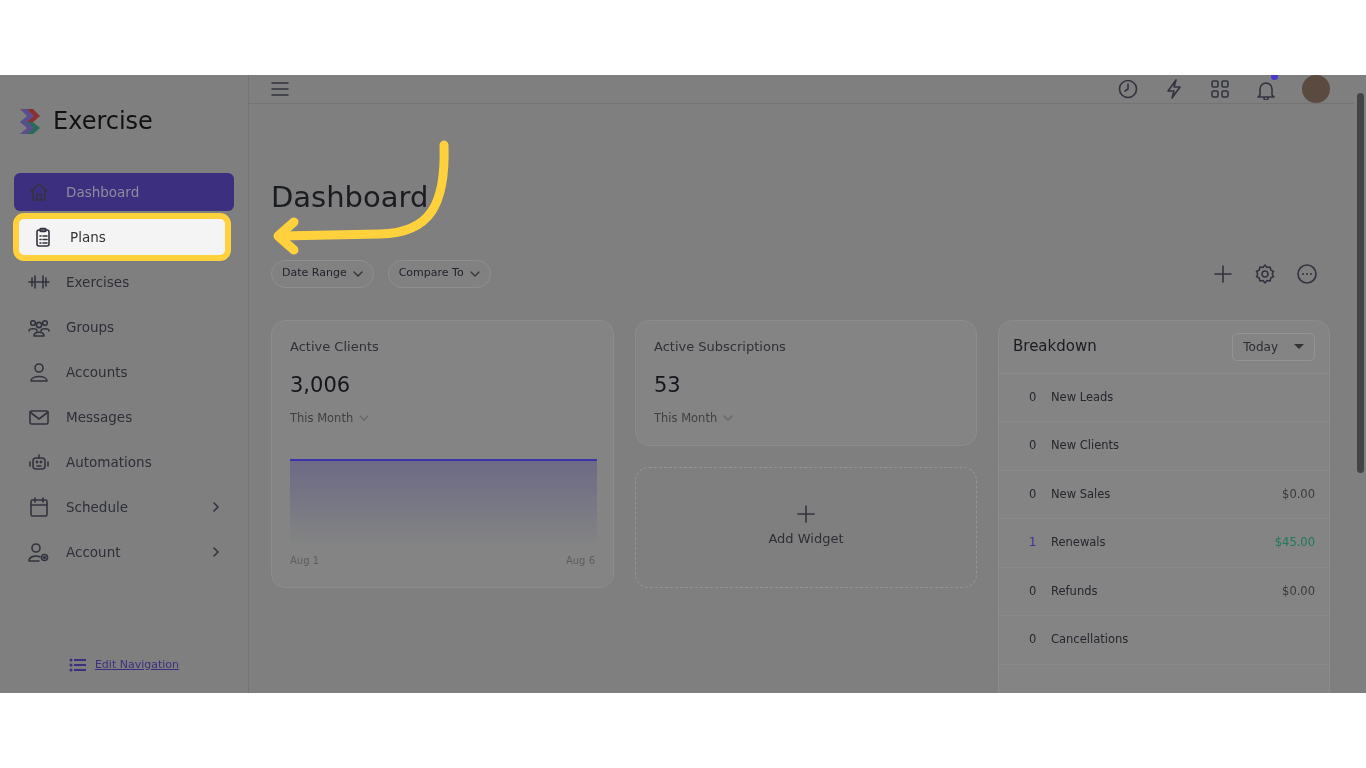 The width and height of the screenshot is (1366, 768). What do you see at coordinates (124, 192) in the screenshot?
I see `nav-item: Dashboard` at bounding box center [124, 192].